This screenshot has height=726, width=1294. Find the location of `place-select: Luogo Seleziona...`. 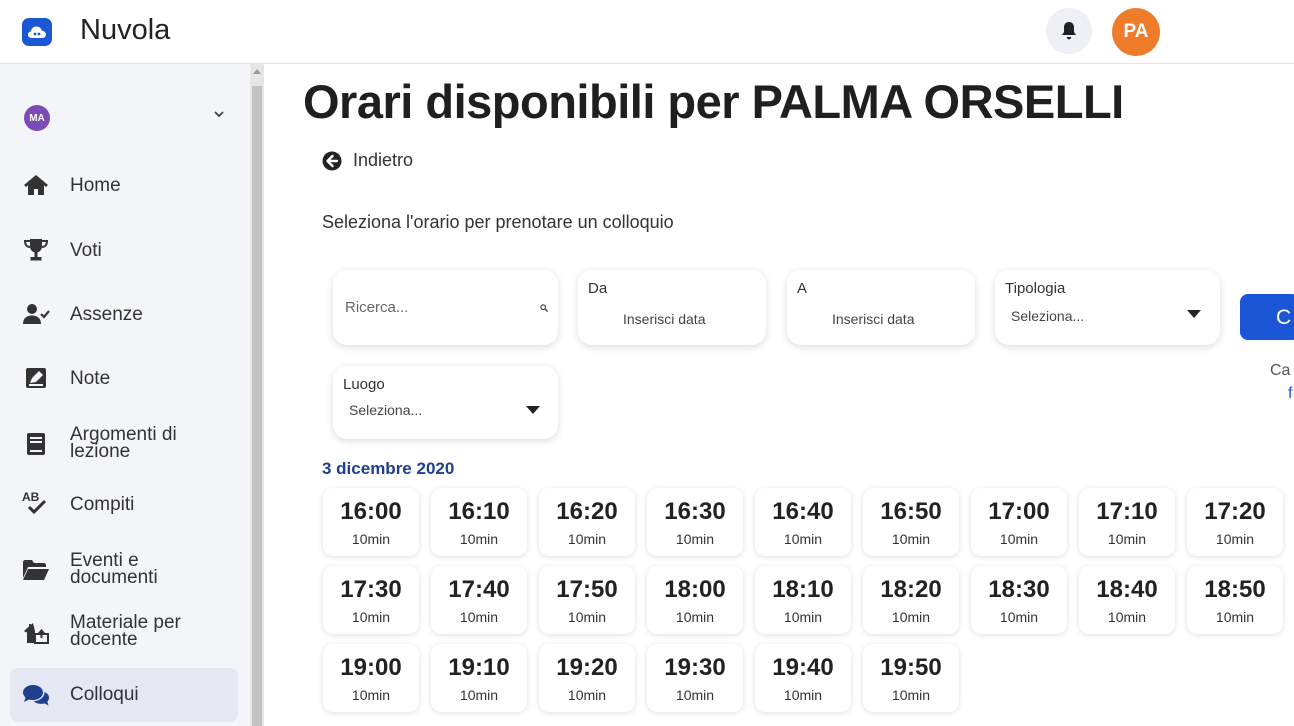

place-select: Luogo Seleziona... is located at coordinates (445, 402).